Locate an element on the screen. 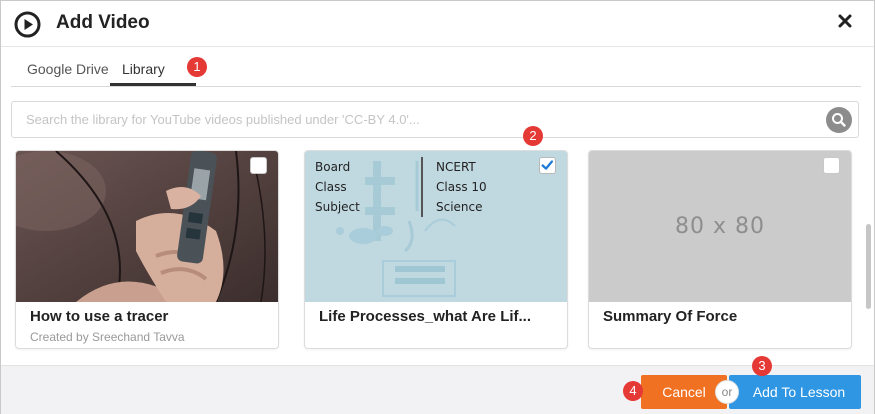  select-checkbox-life-processes is located at coordinates (547, 165).